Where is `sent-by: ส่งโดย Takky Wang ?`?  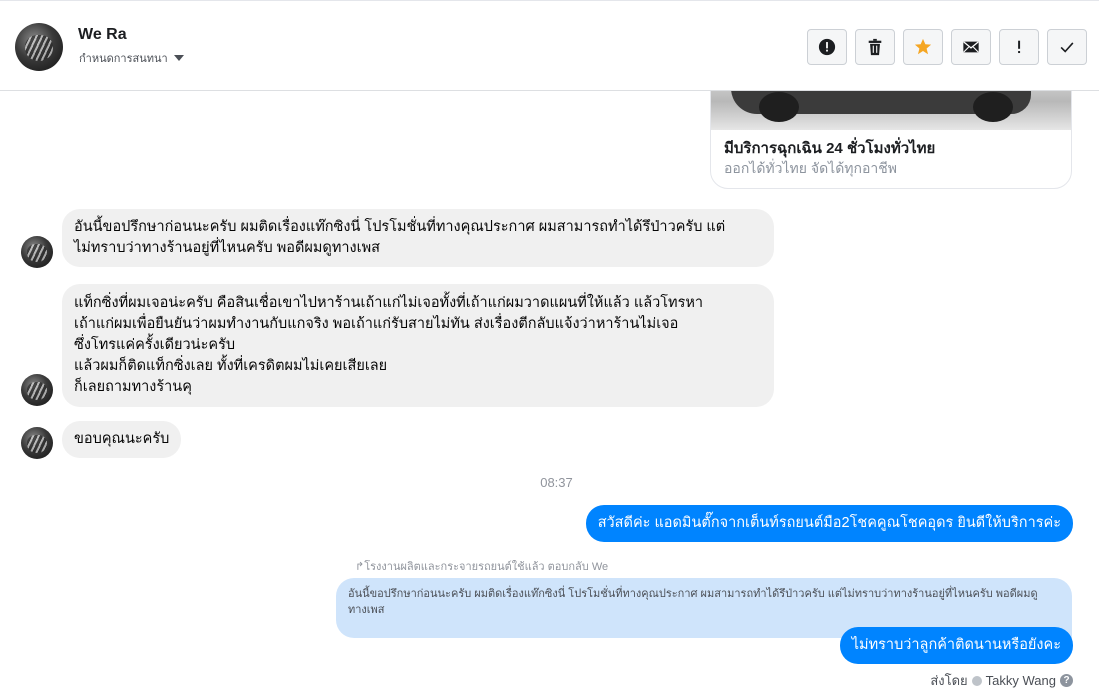 sent-by: ส่งโดย Takky Wang ? is located at coordinates (1001, 680).